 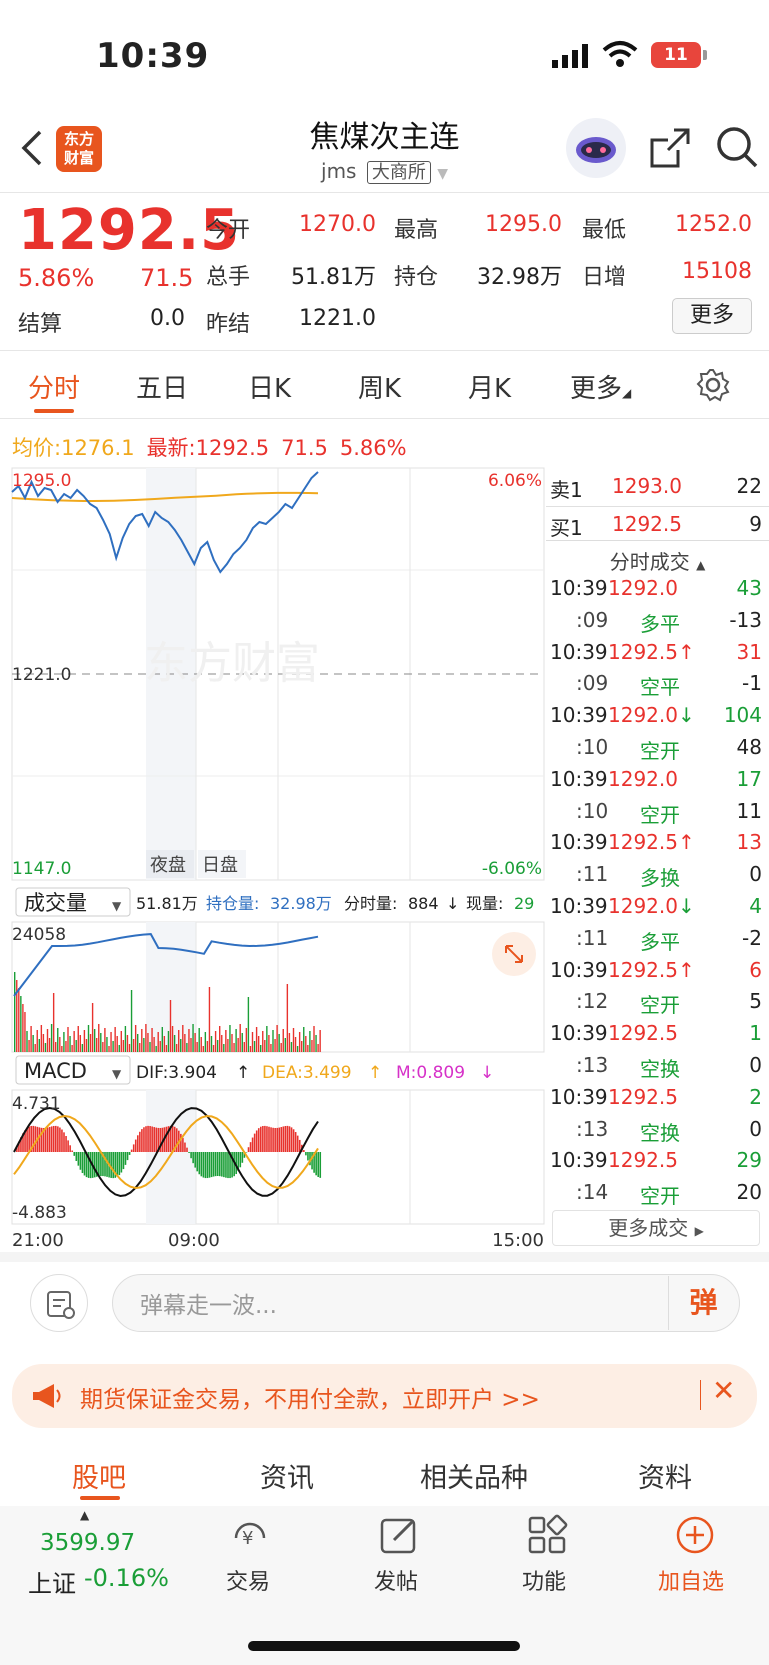 I want to click on subtab-info: 资料, so click(x=665, y=1475).